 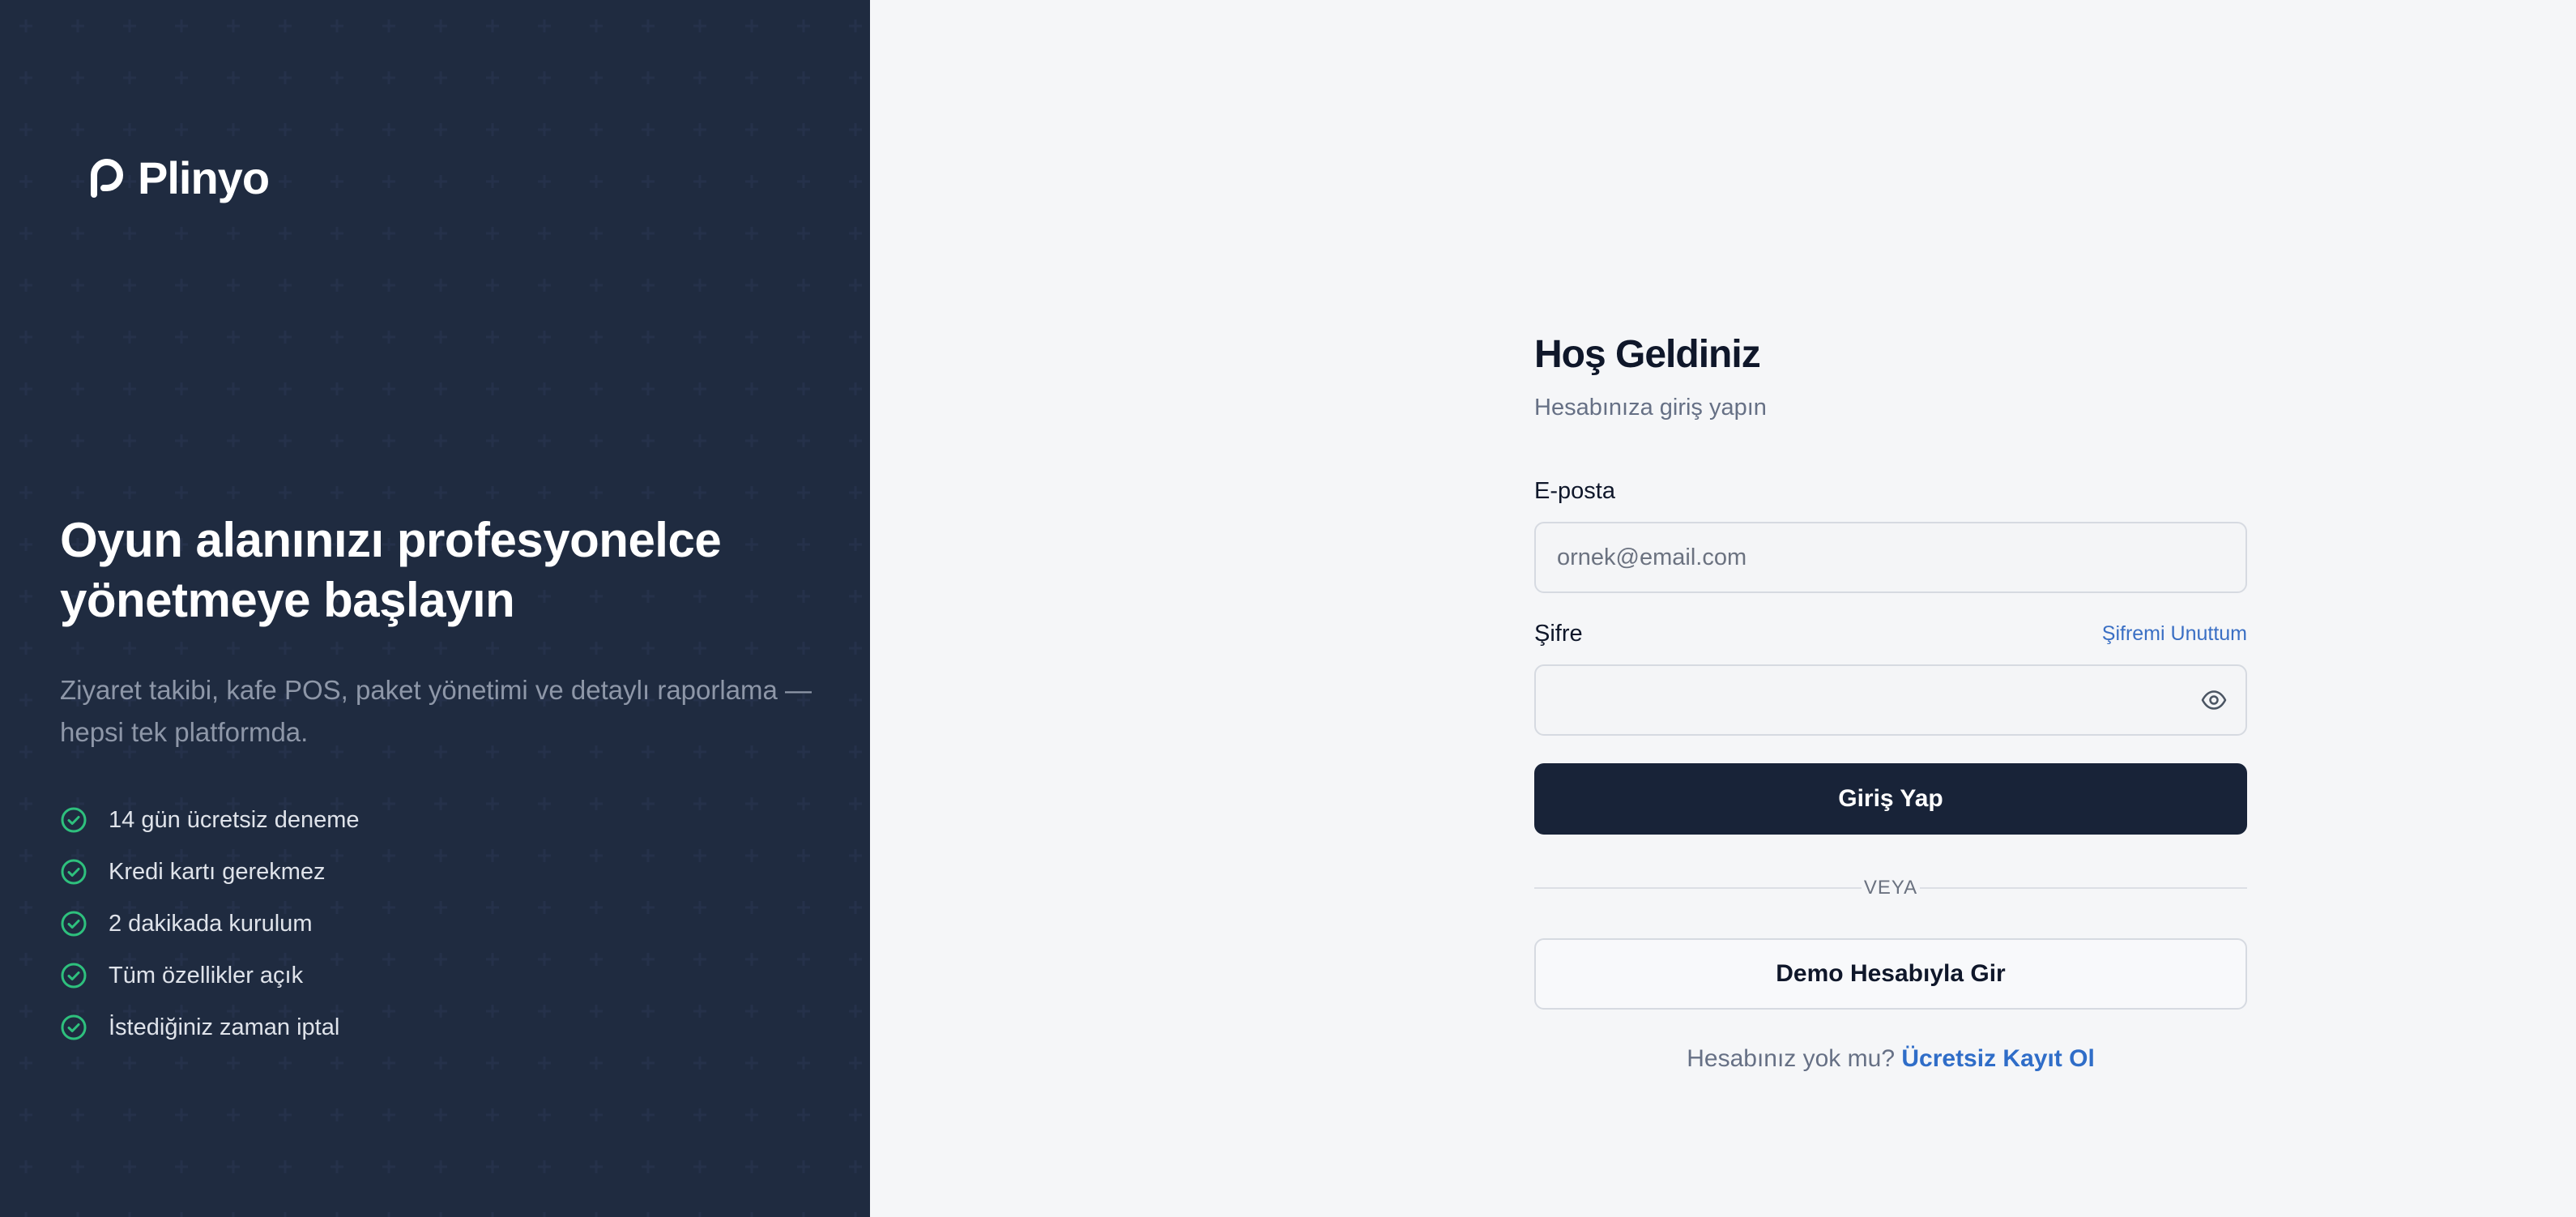 What do you see at coordinates (204, 177) in the screenshot?
I see `brand-name: Plinyo` at bounding box center [204, 177].